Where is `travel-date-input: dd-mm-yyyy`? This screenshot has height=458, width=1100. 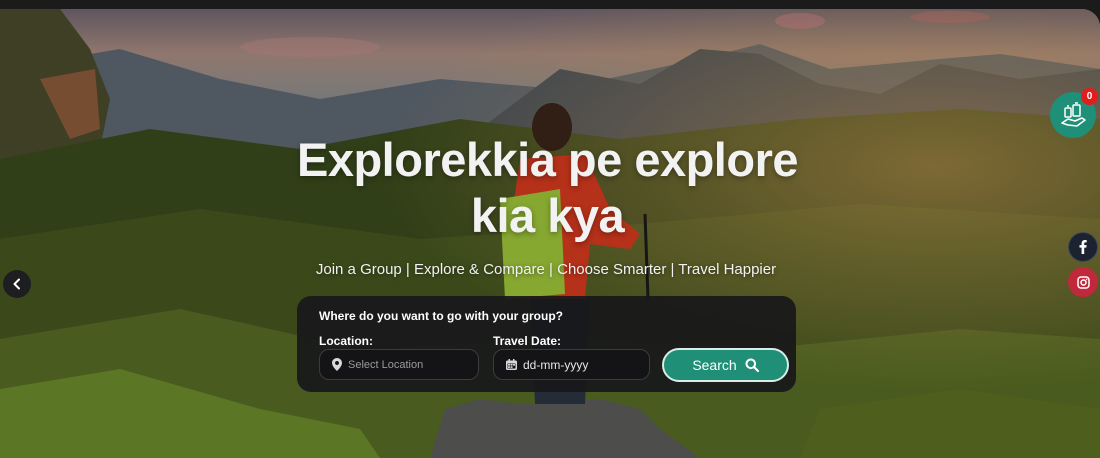 travel-date-input: dd-mm-yyyy is located at coordinates (571, 364).